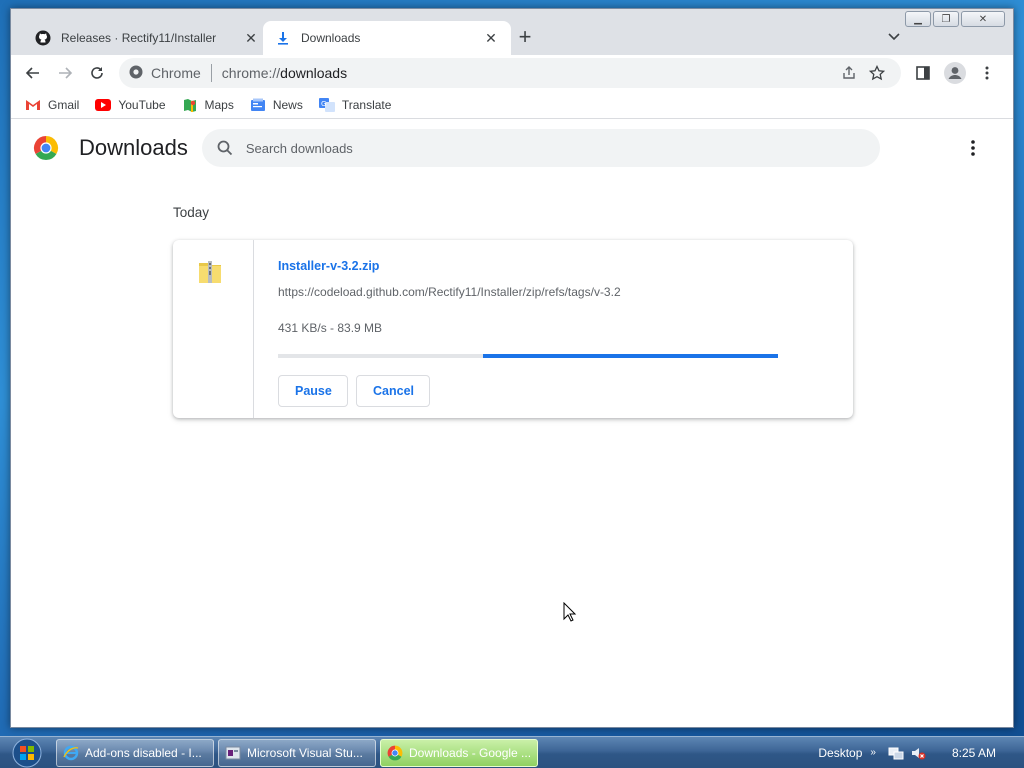 This screenshot has height=768, width=1024. I want to click on toolbar-chevron: », so click(873, 752).